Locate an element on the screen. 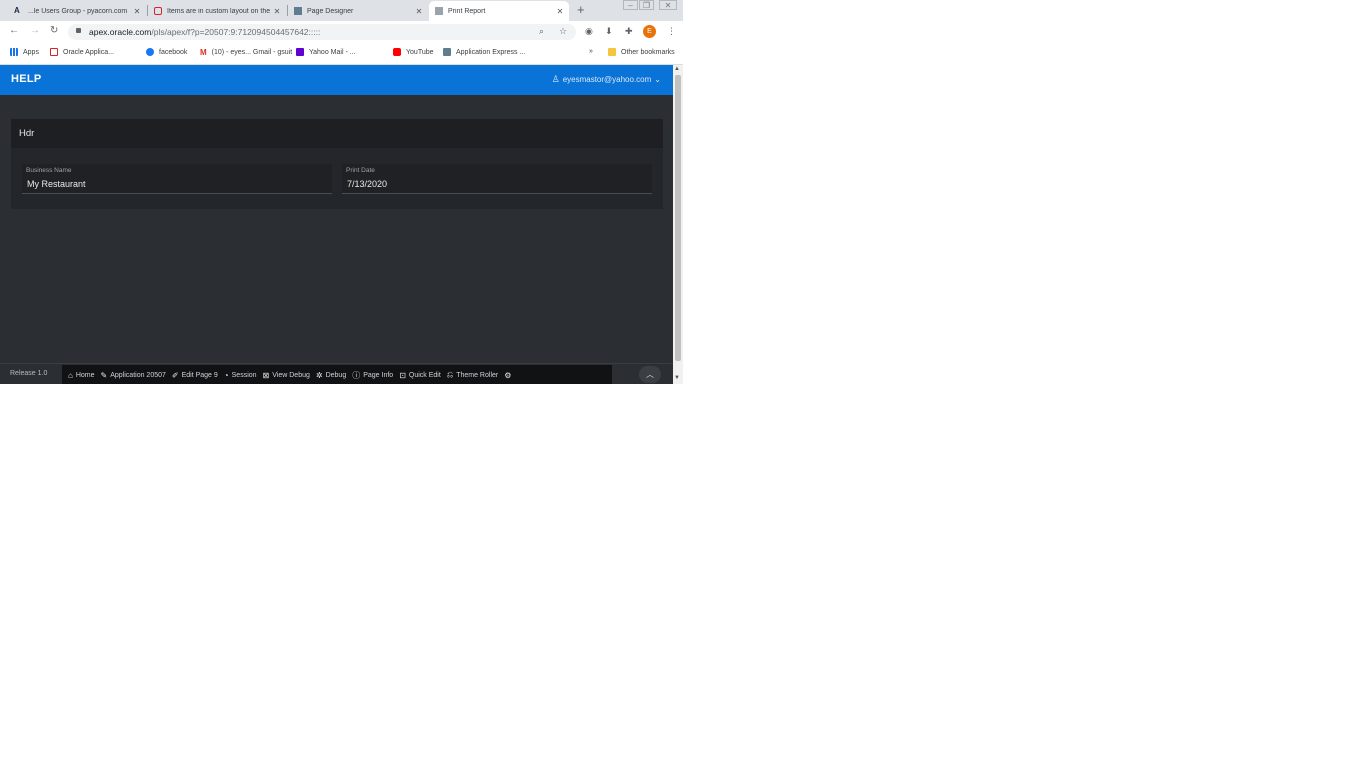 The image size is (1366, 768). profile-avatar: E is located at coordinates (649, 31).